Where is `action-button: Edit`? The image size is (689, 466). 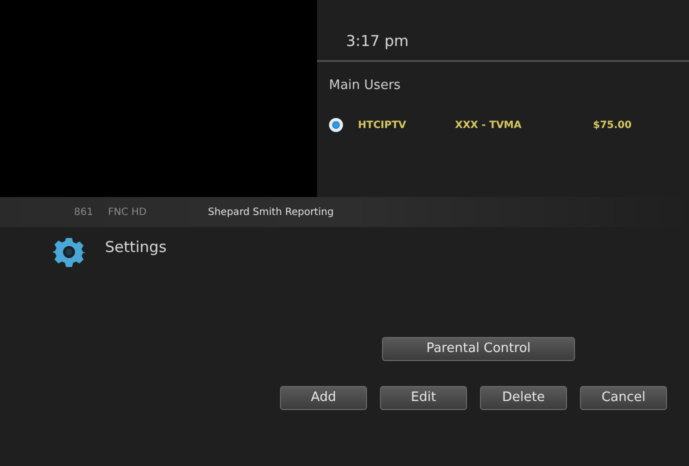
action-button: Edit is located at coordinates (423, 398).